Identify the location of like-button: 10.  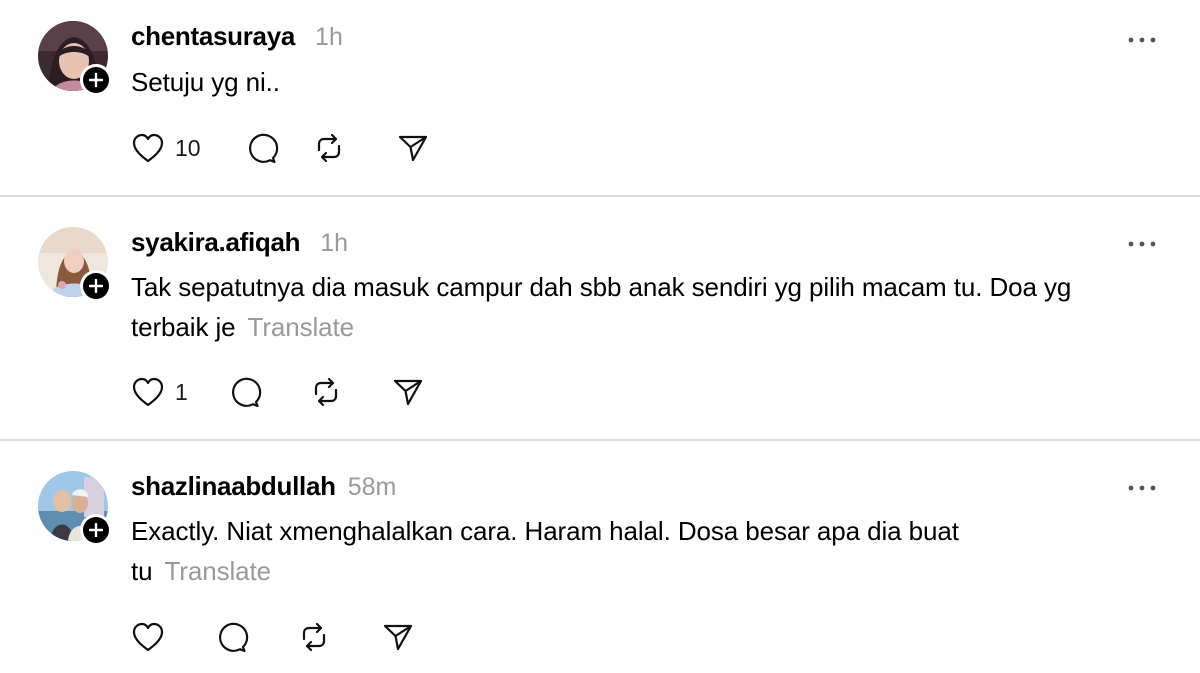
(166, 148).